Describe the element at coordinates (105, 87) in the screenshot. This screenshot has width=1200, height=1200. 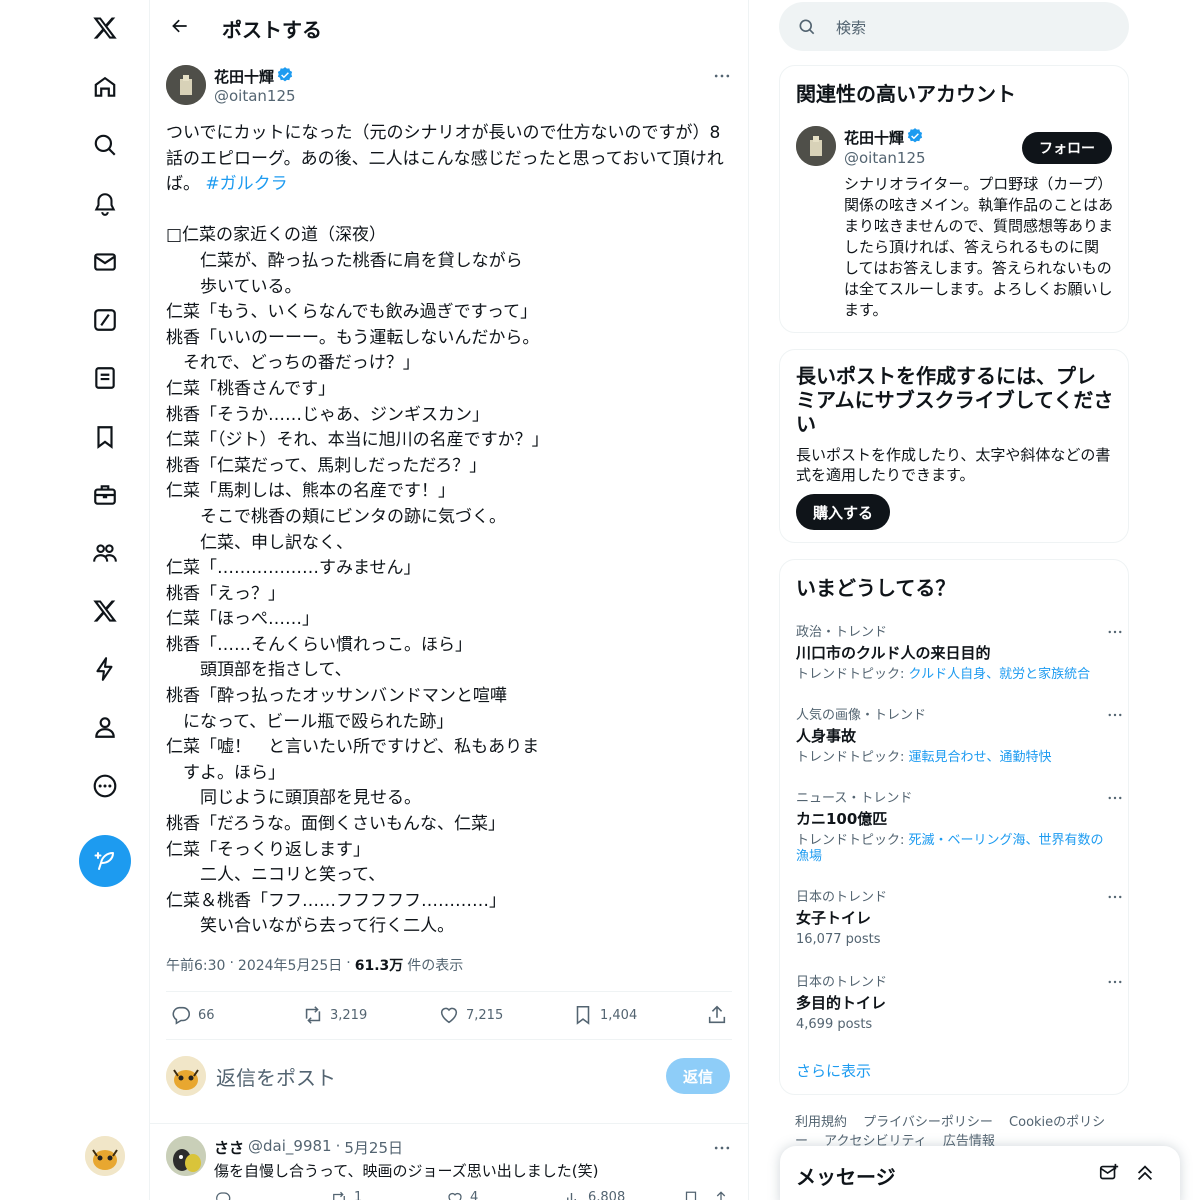
I see `home-icon` at that location.